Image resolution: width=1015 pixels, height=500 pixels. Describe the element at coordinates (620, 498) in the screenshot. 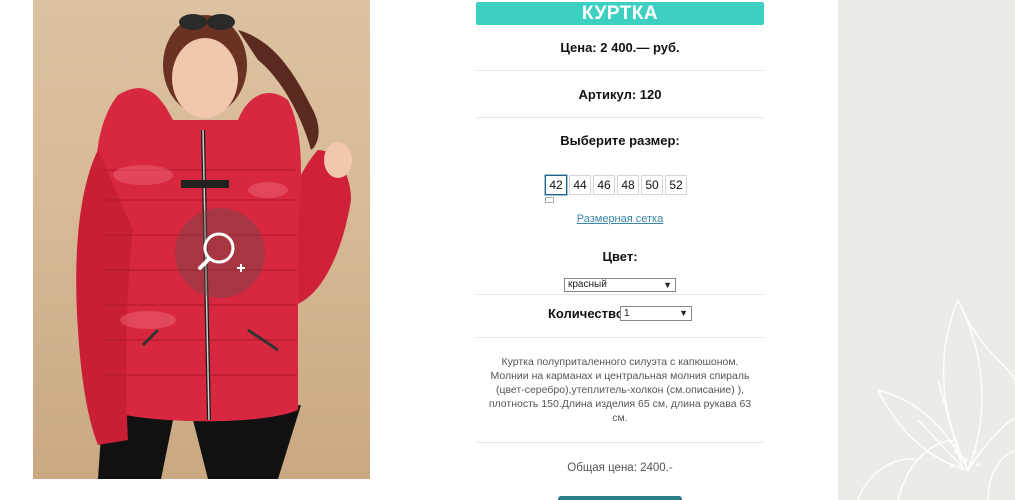

I see `buy-button` at that location.